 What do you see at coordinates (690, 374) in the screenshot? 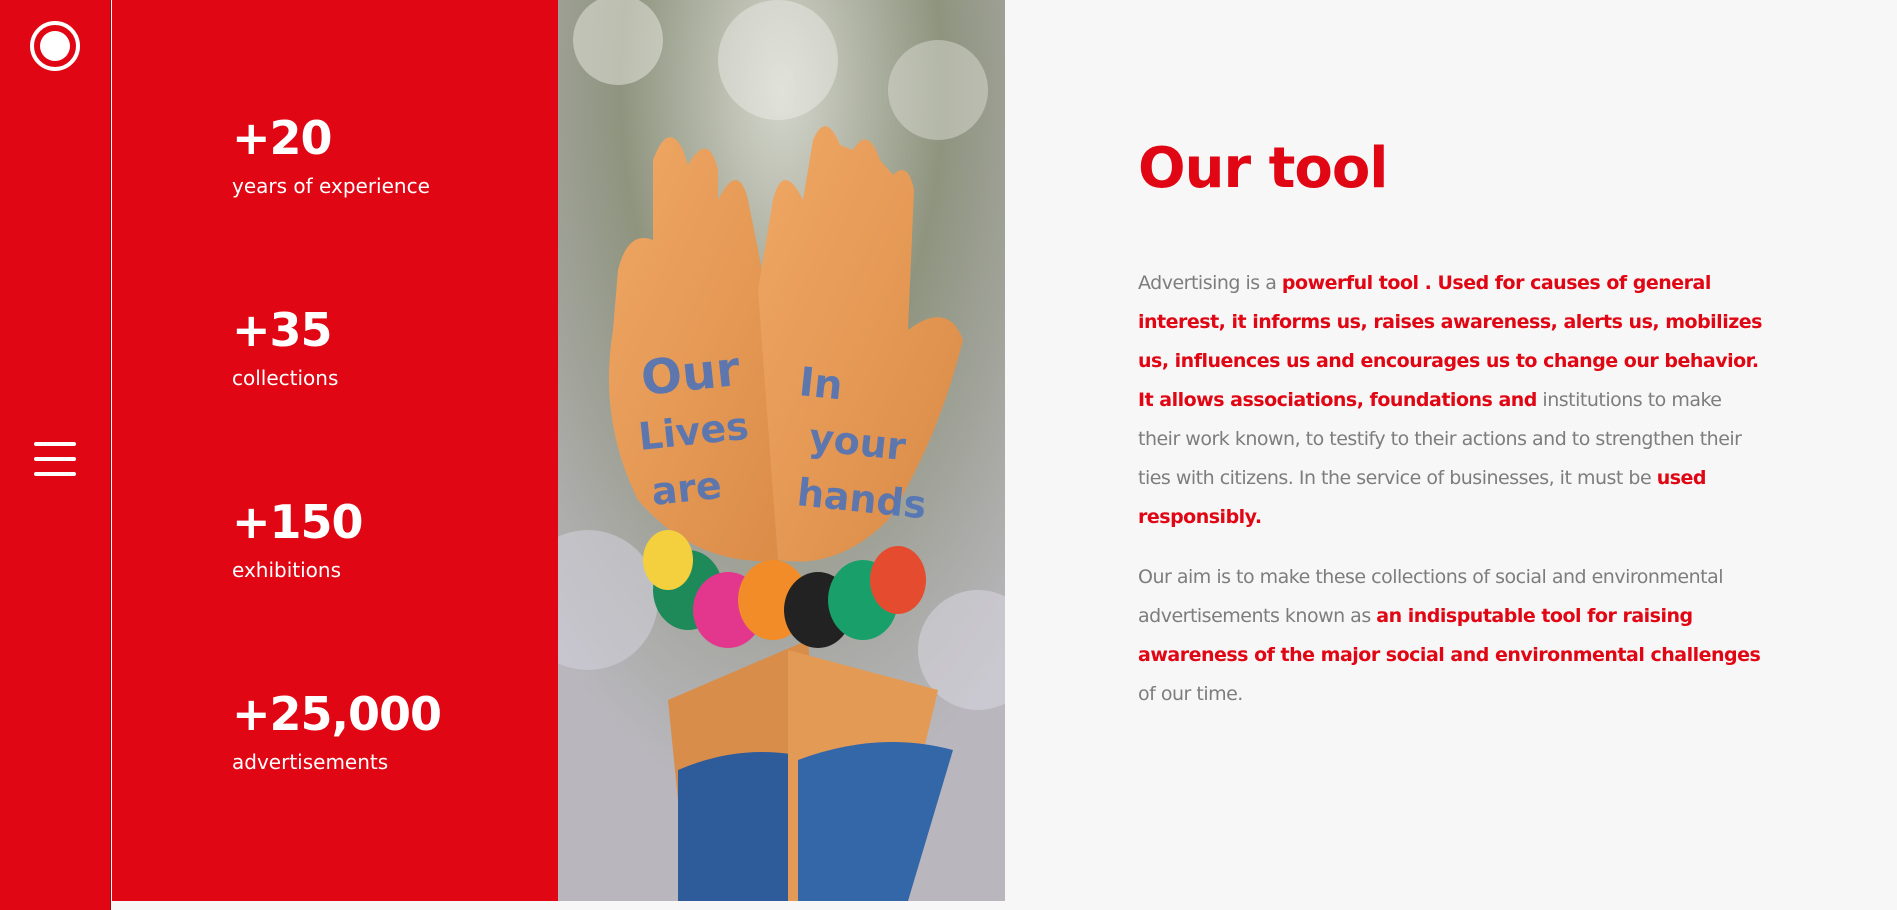
I see `svg-text: Our` at bounding box center [690, 374].